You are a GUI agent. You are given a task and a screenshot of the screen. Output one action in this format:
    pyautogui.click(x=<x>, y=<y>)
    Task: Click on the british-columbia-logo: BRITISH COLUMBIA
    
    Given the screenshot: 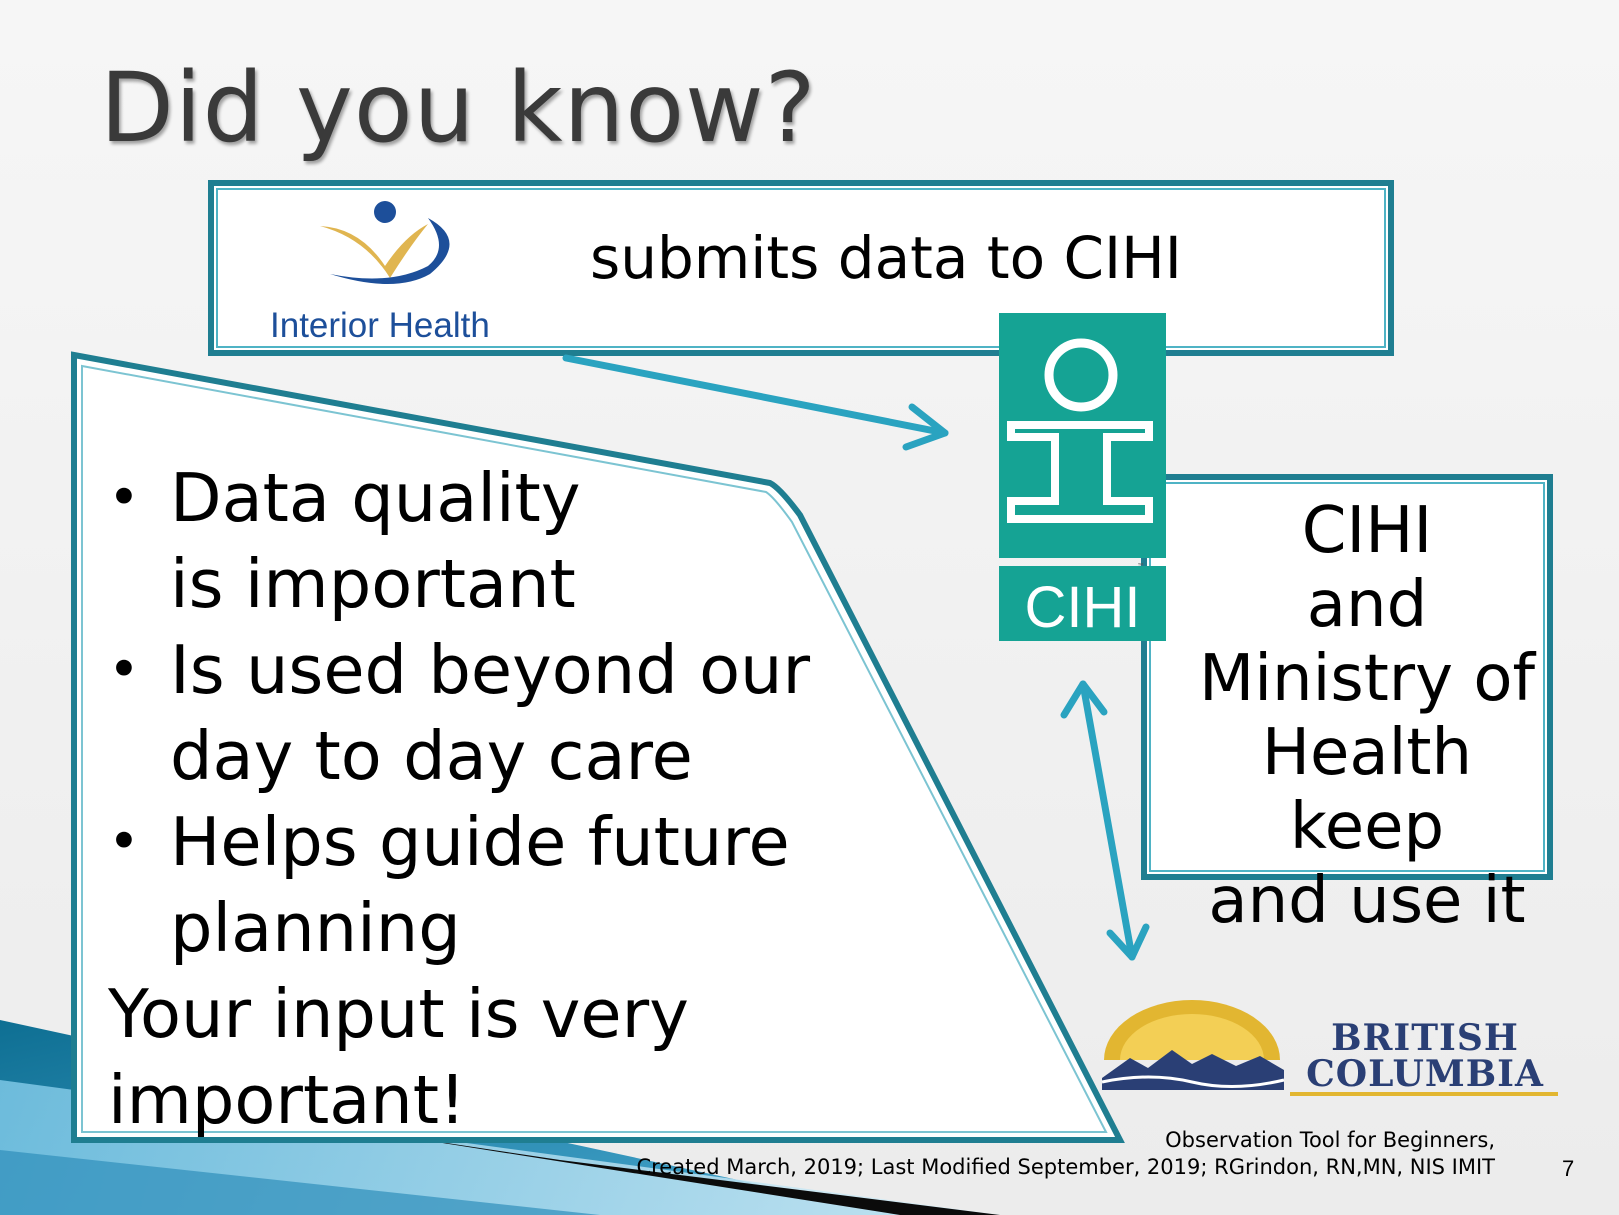 What is the action you would take?
    pyautogui.click(x=1330, y=1055)
    